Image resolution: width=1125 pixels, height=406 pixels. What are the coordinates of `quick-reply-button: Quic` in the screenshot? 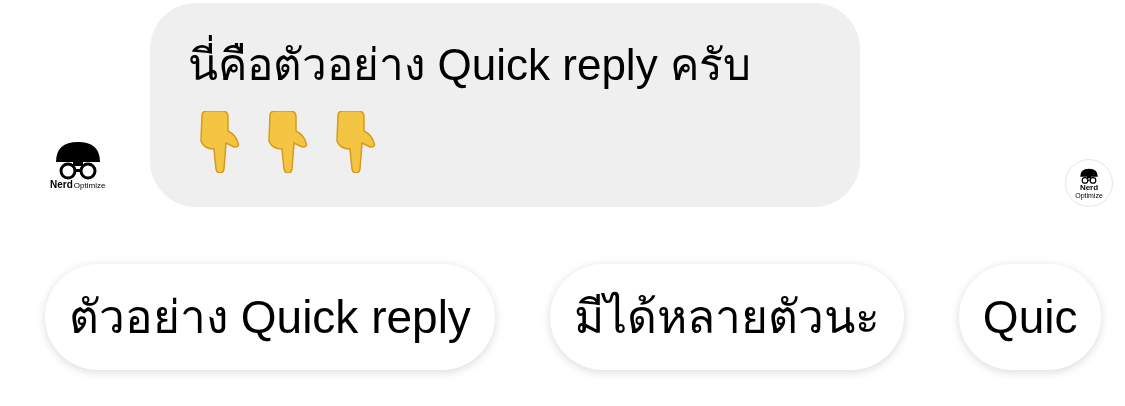 It's located at (1030, 317).